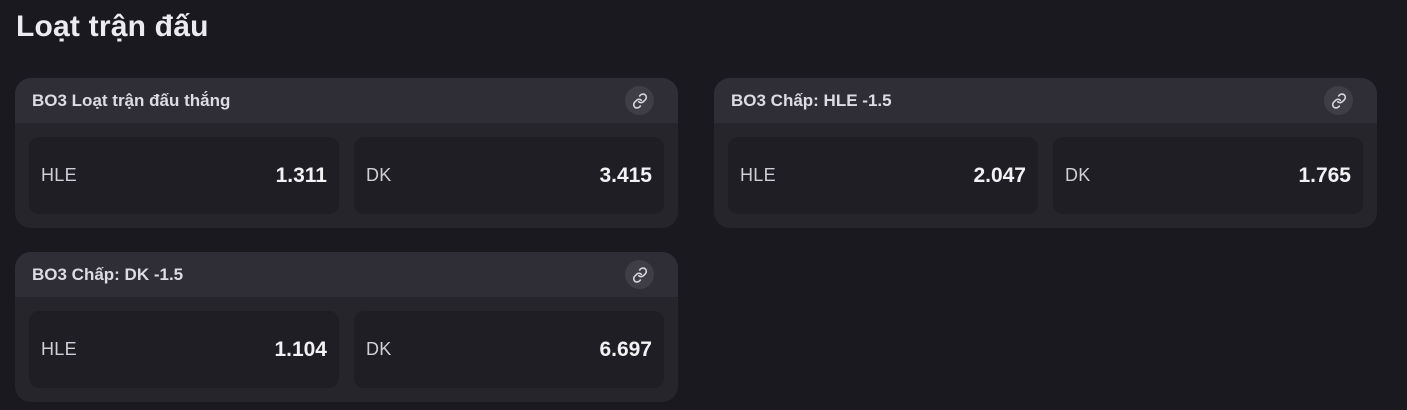  What do you see at coordinates (112, 26) in the screenshot?
I see `section-title: Loạt trận đấu` at bounding box center [112, 26].